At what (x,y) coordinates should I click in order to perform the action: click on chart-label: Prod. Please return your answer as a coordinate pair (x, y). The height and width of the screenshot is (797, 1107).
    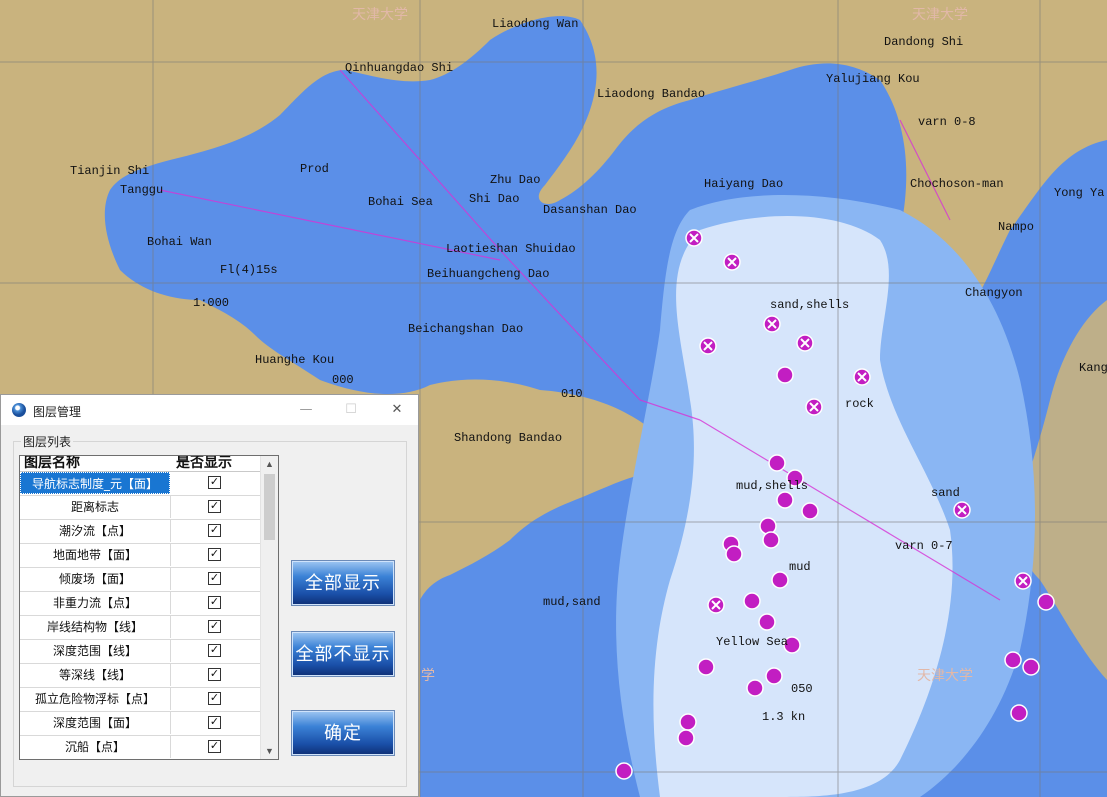
    Looking at the image, I should click on (314, 169).